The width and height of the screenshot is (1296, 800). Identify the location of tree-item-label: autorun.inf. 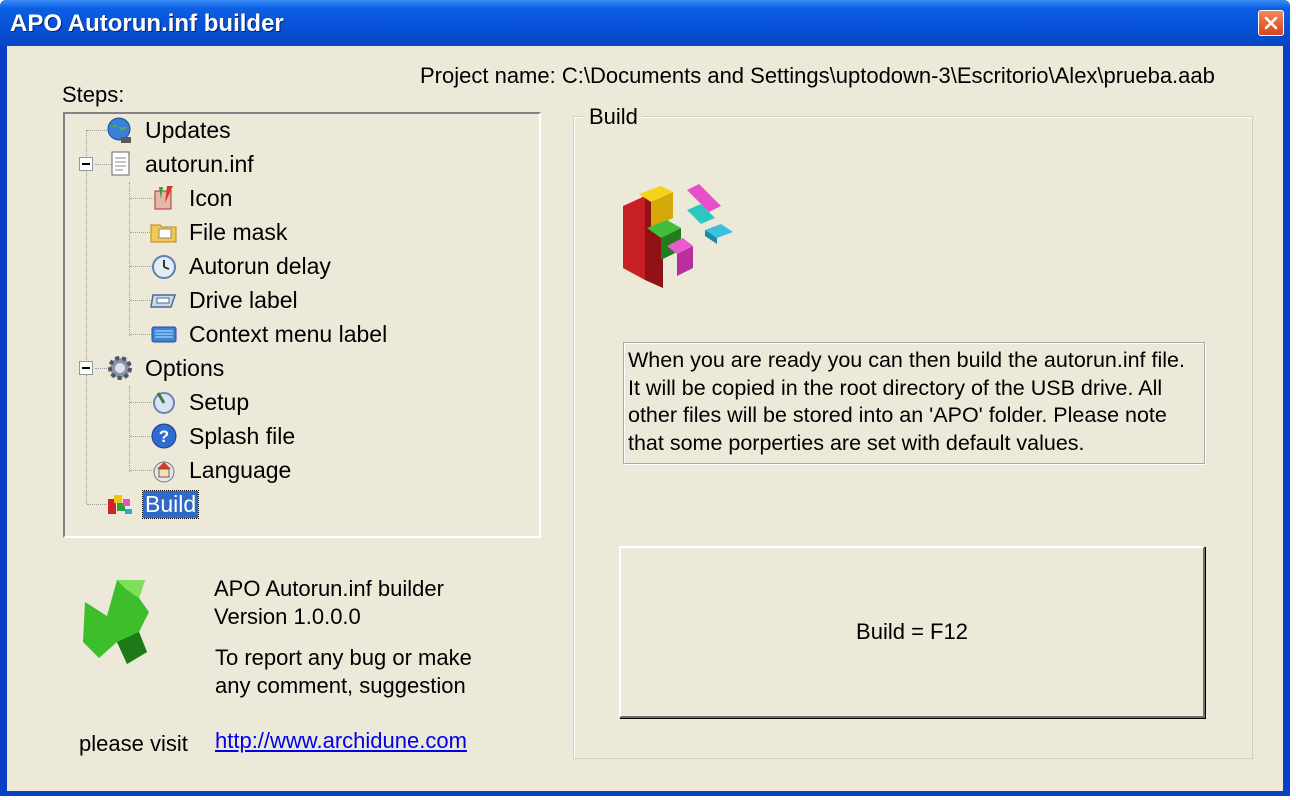
(199, 163).